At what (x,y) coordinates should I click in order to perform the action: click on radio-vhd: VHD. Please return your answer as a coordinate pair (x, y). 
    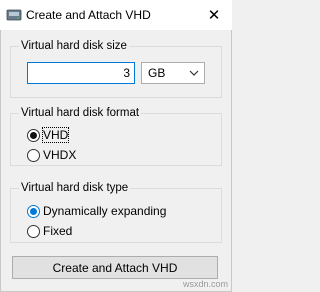
    Looking at the image, I should click on (48, 135).